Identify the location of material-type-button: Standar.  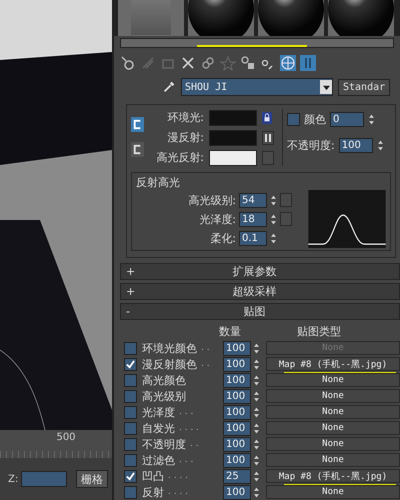
(364, 87).